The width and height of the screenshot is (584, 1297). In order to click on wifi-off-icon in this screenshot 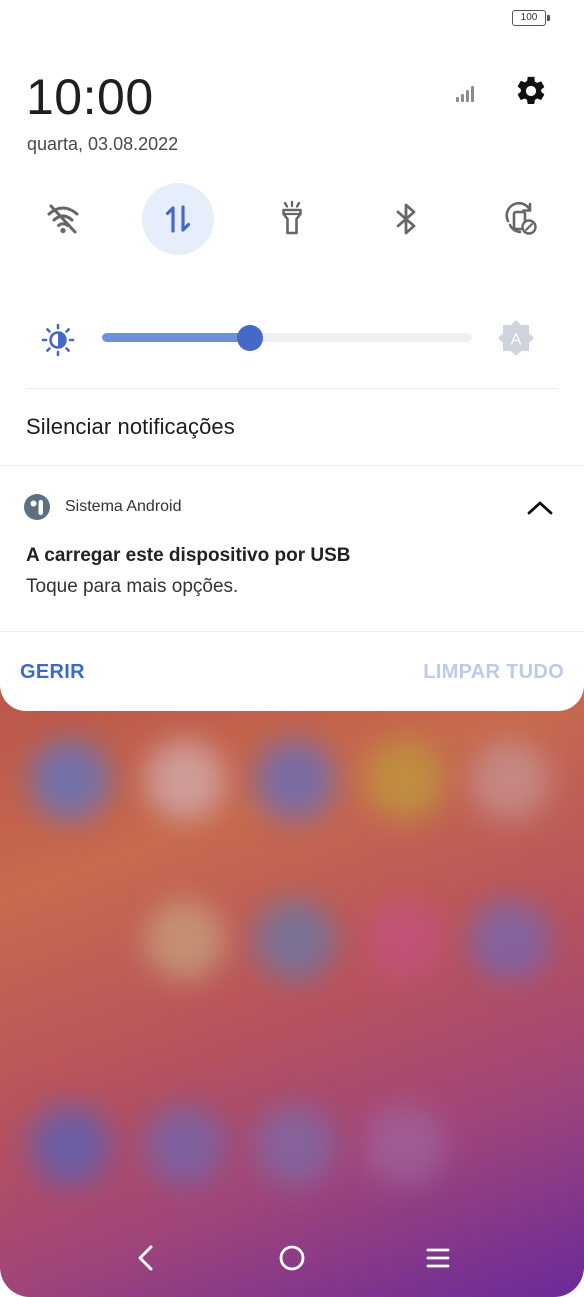, I will do `click(63, 219)`.